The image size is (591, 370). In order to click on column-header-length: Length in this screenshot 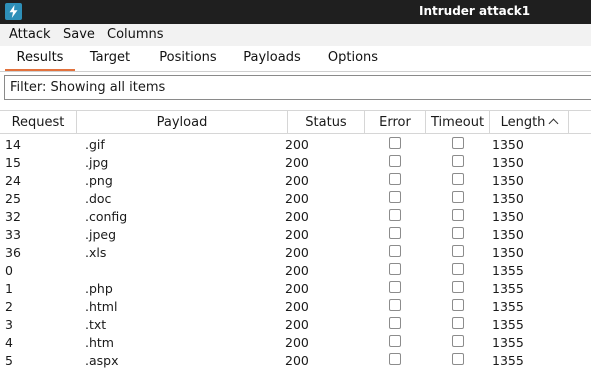, I will do `click(529, 122)`.